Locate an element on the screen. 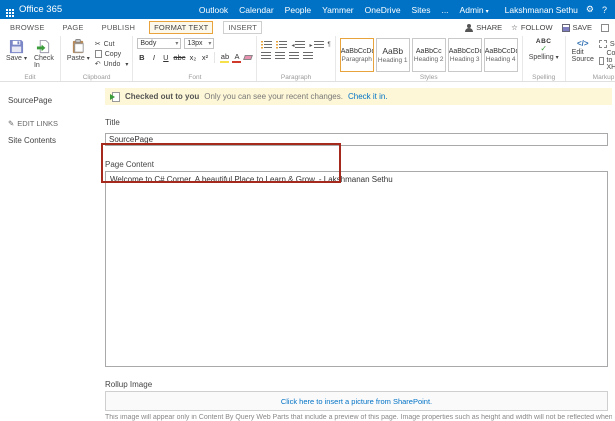 The image size is (615, 421). convert-to-xhtml-button: Convert to XHTML is located at coordinates (607, 60).